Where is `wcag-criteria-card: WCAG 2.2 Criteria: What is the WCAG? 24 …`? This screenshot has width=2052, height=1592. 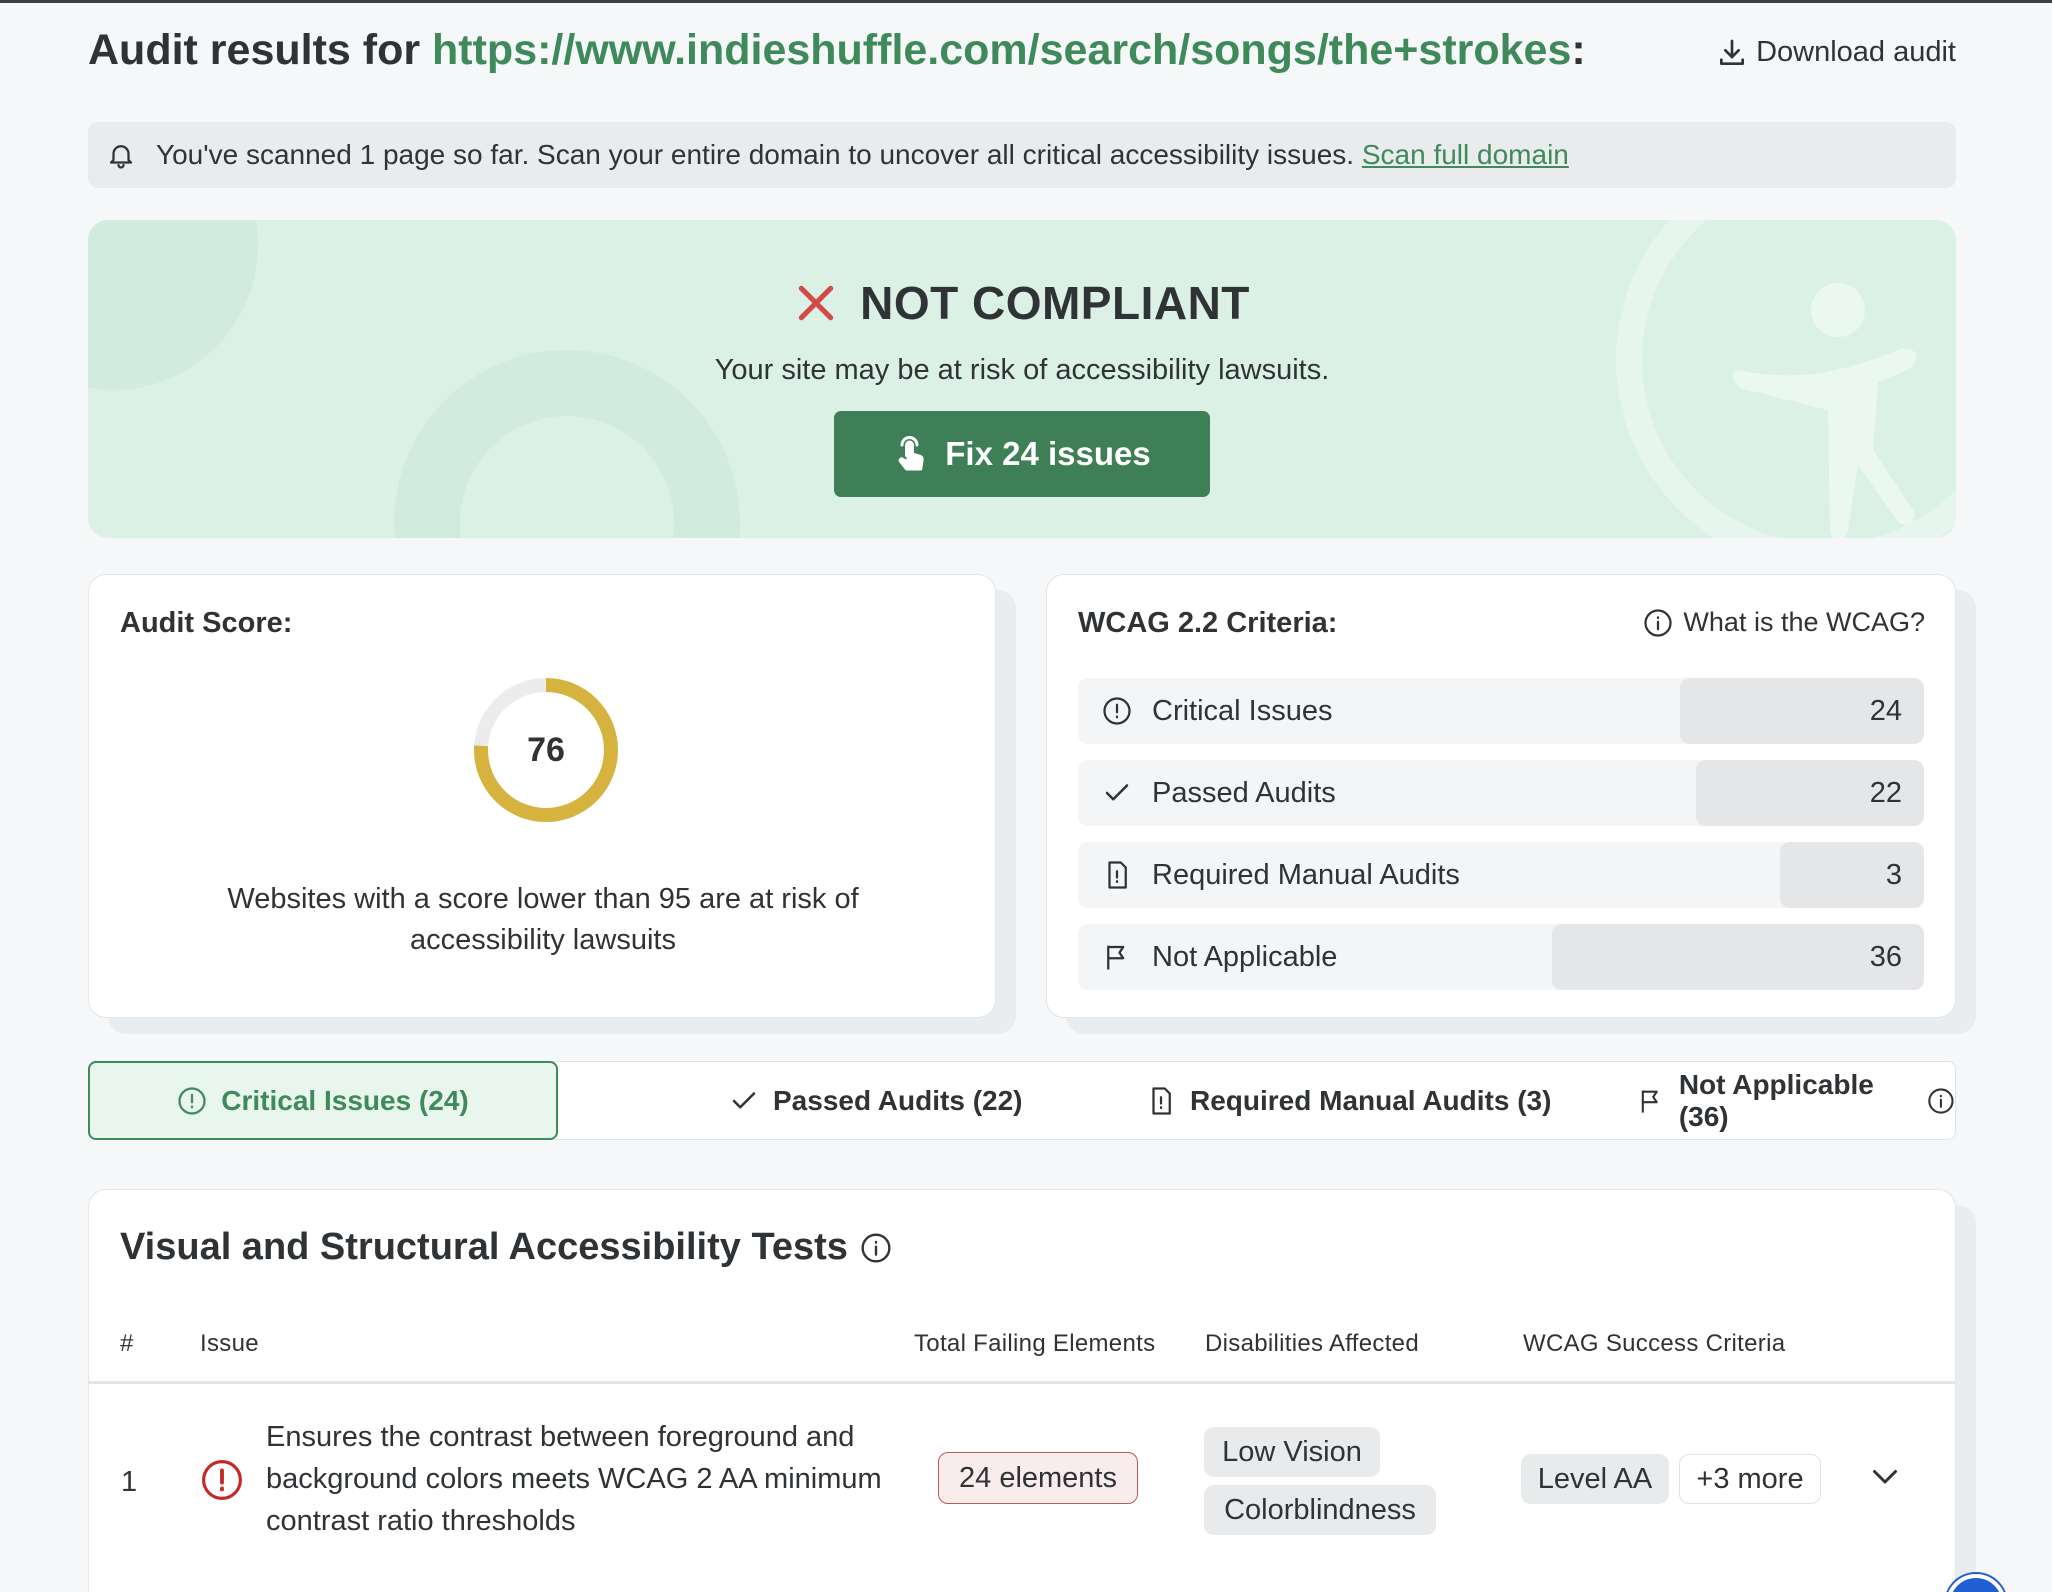 wcag-criteria-card: WCAG 2.2 Criteria: What is the WCAG? 24 … is located at coordinates (1501, 796).